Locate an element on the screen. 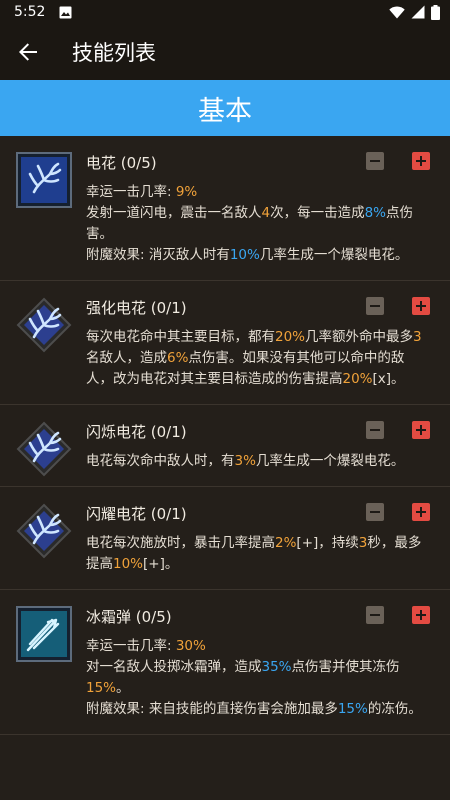 The width and height of the screenshot is (450, 800). highlight-value: 35% is located at coordinates (276, 667).